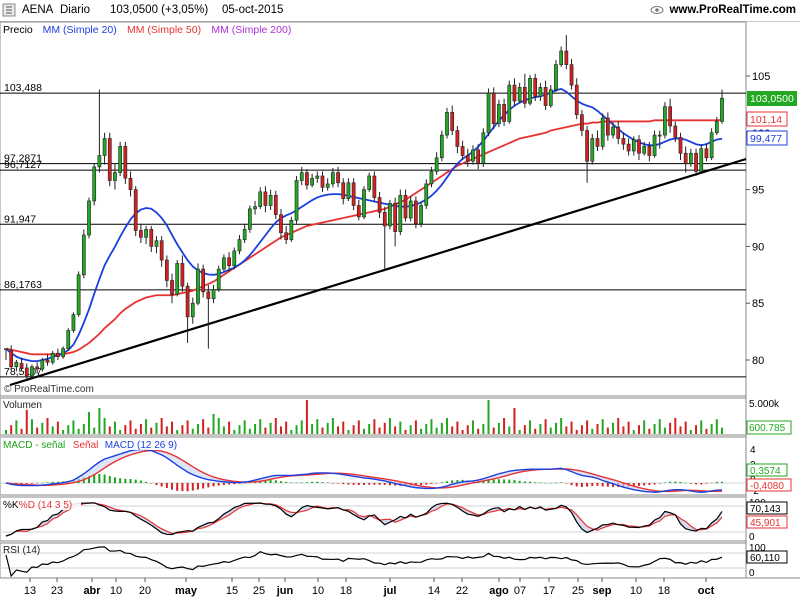  What do you see at coordinates (30, 591) in the screenshot?
I see `x-axis-label: 13` at bounding box center [30, 591].